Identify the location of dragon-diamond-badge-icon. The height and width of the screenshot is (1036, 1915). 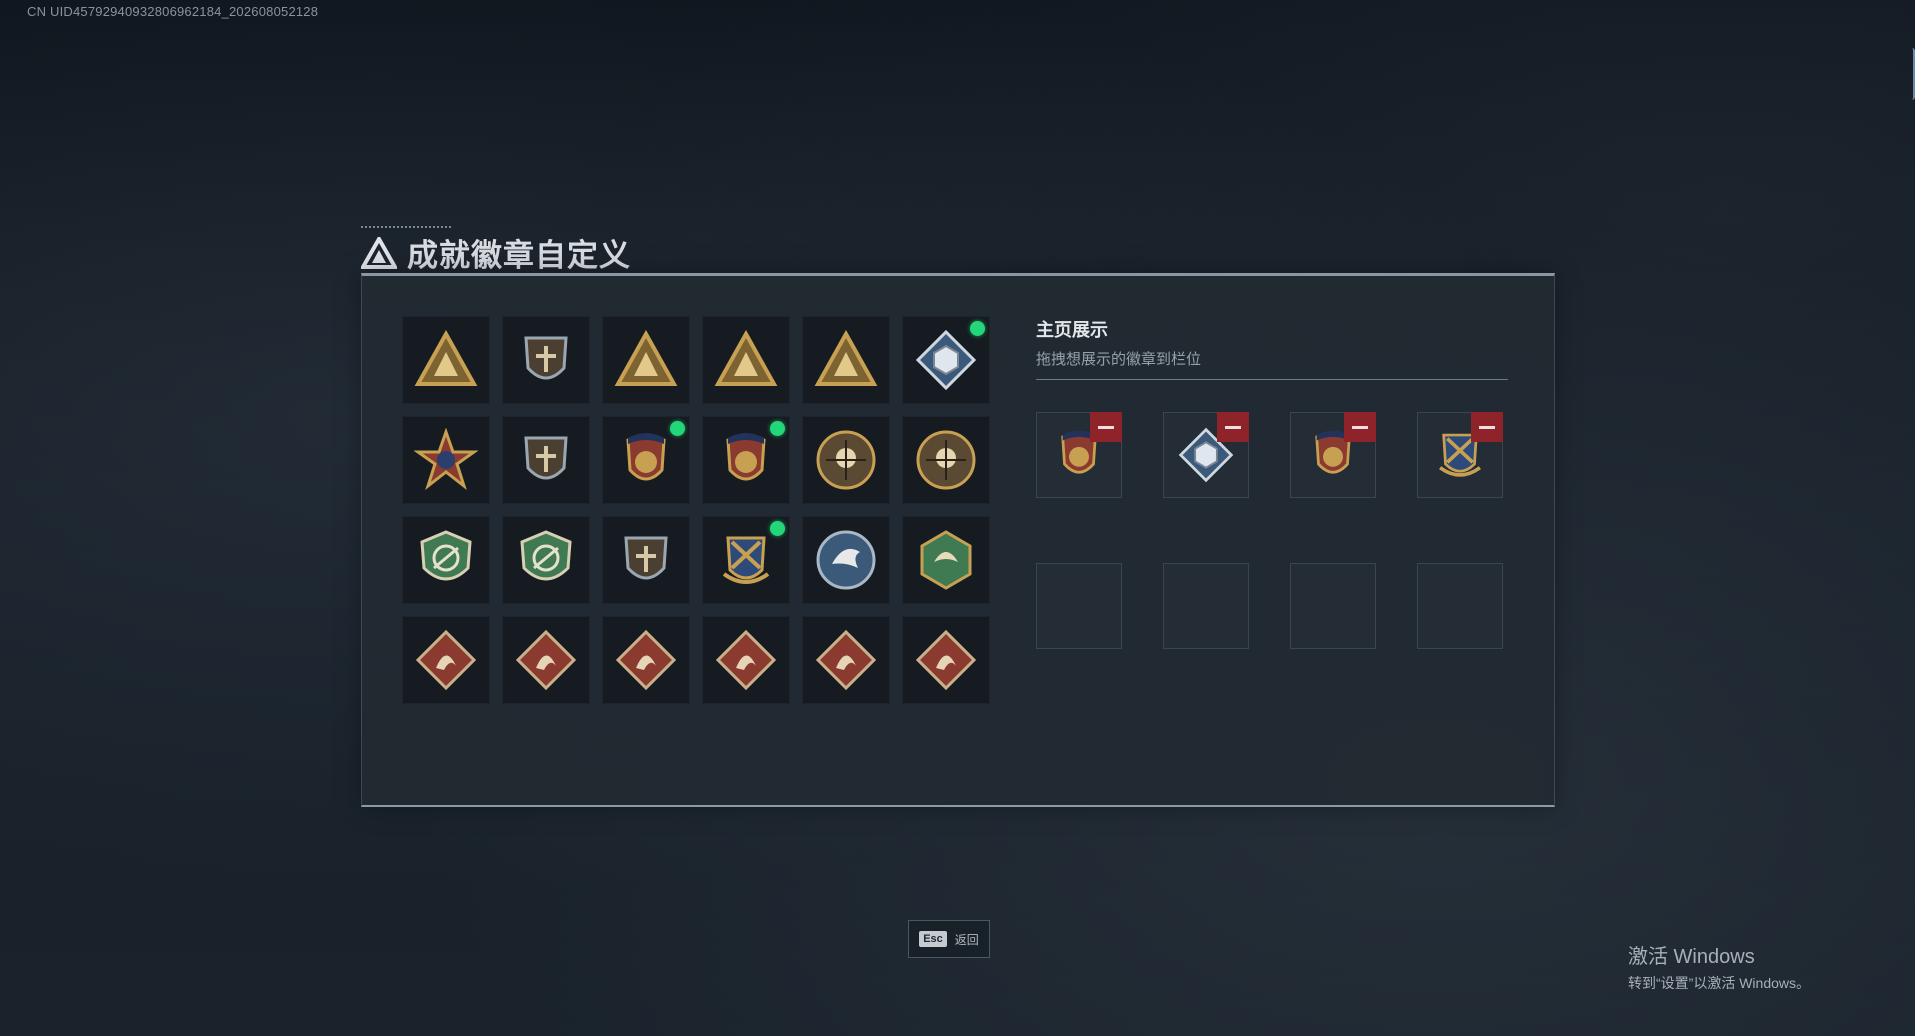
(446, 660).